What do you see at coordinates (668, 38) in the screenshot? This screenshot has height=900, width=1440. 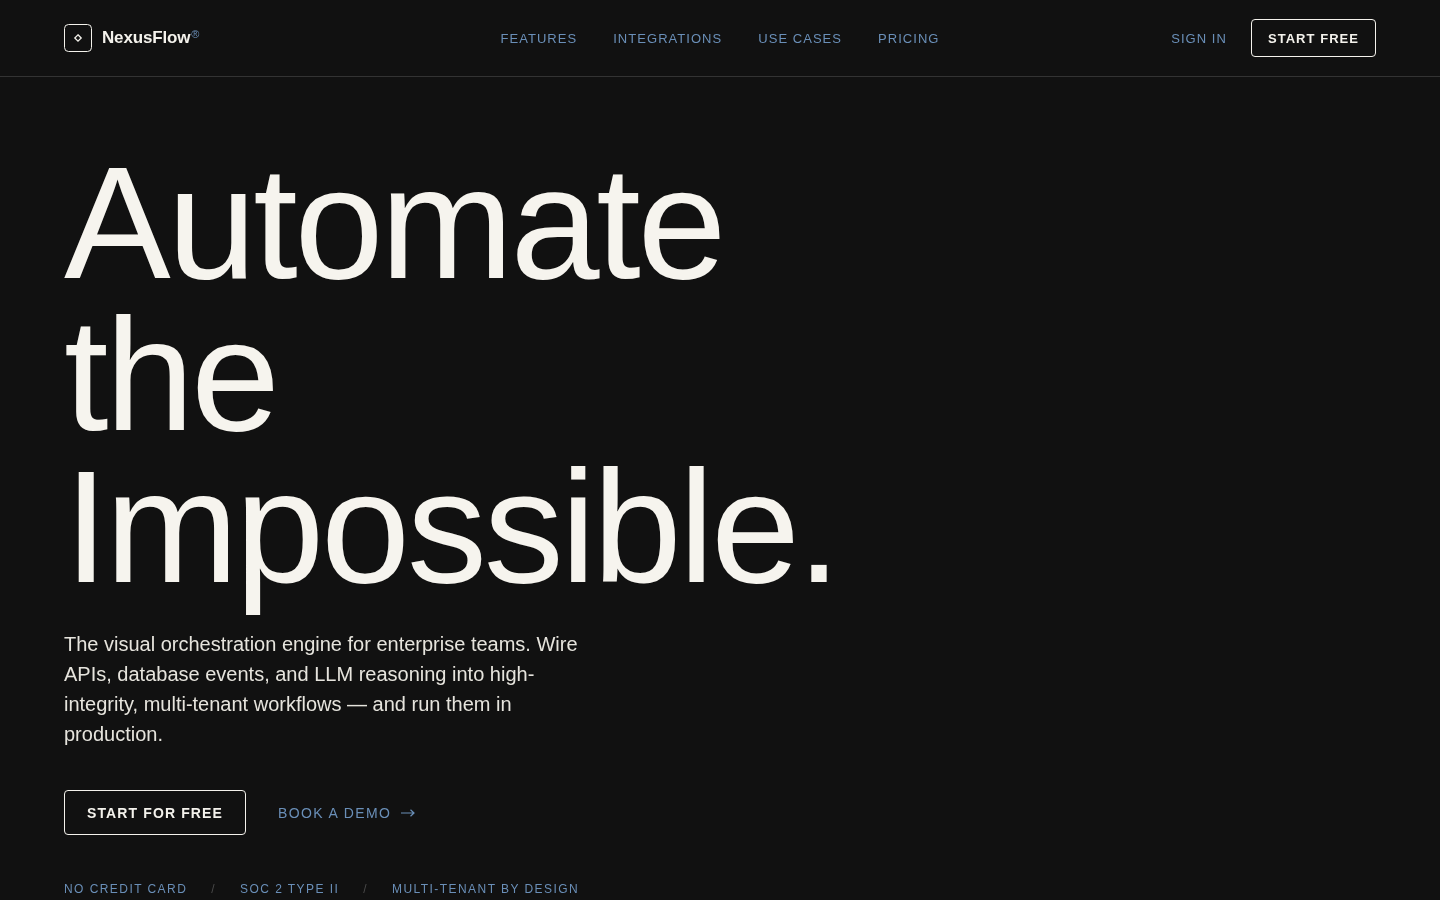 I see `nav-link: INTEGRATIONS` at bounding box center [668, 38].